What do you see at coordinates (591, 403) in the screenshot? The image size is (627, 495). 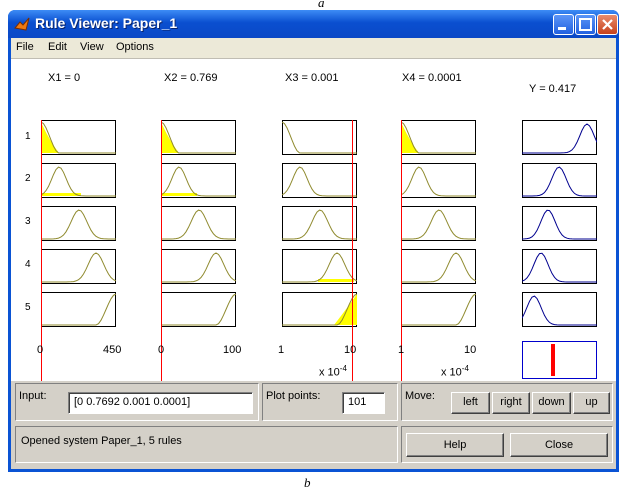 I see `move-up-button: up` at bounding box center [591, 403].